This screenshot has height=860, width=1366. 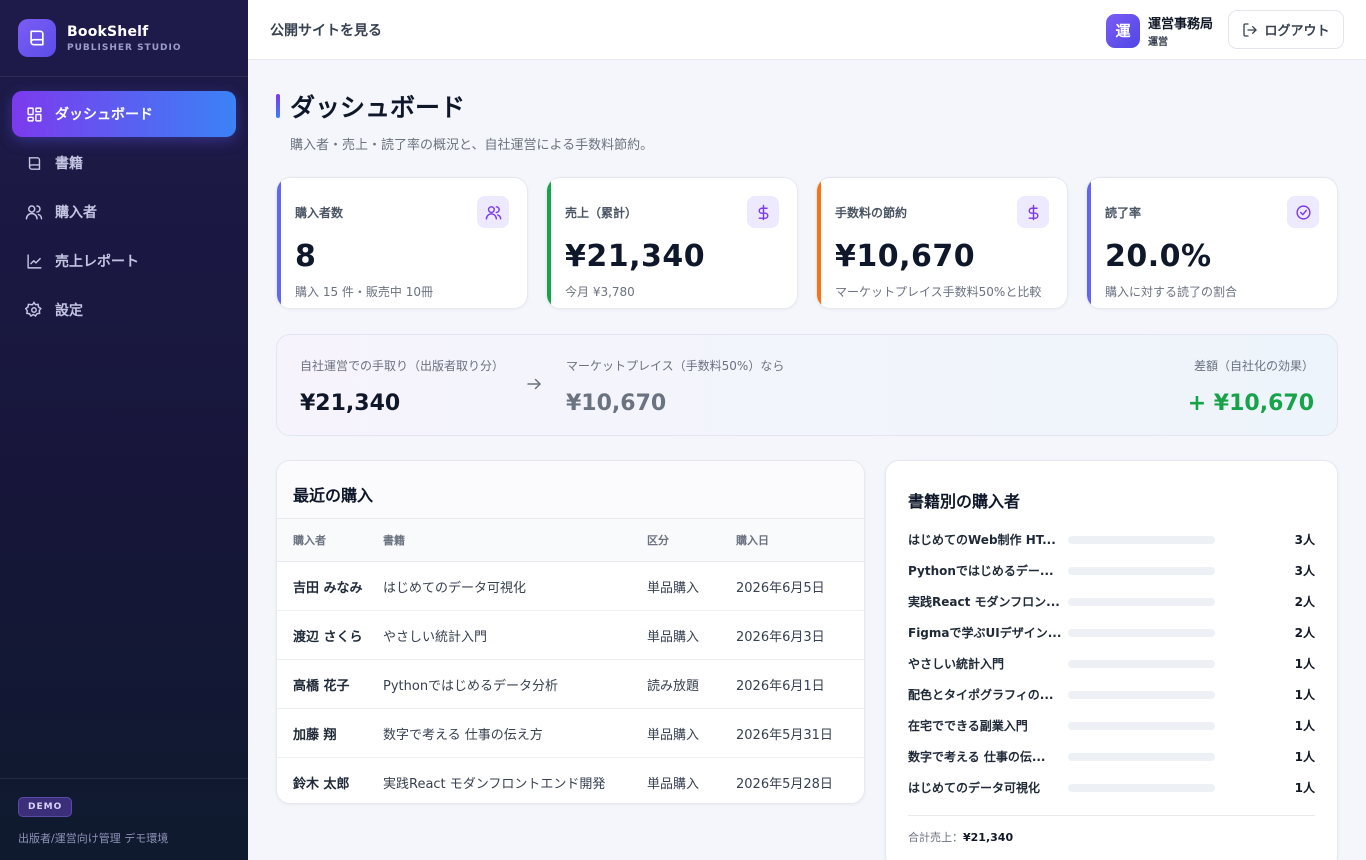 What do you see at coordinates (472, 145) in the screenshot?
I see `page-subtitle: 購入者・売上・読了率の概況と、自社運営による手数料節約。` at bounding box center [472, 145].